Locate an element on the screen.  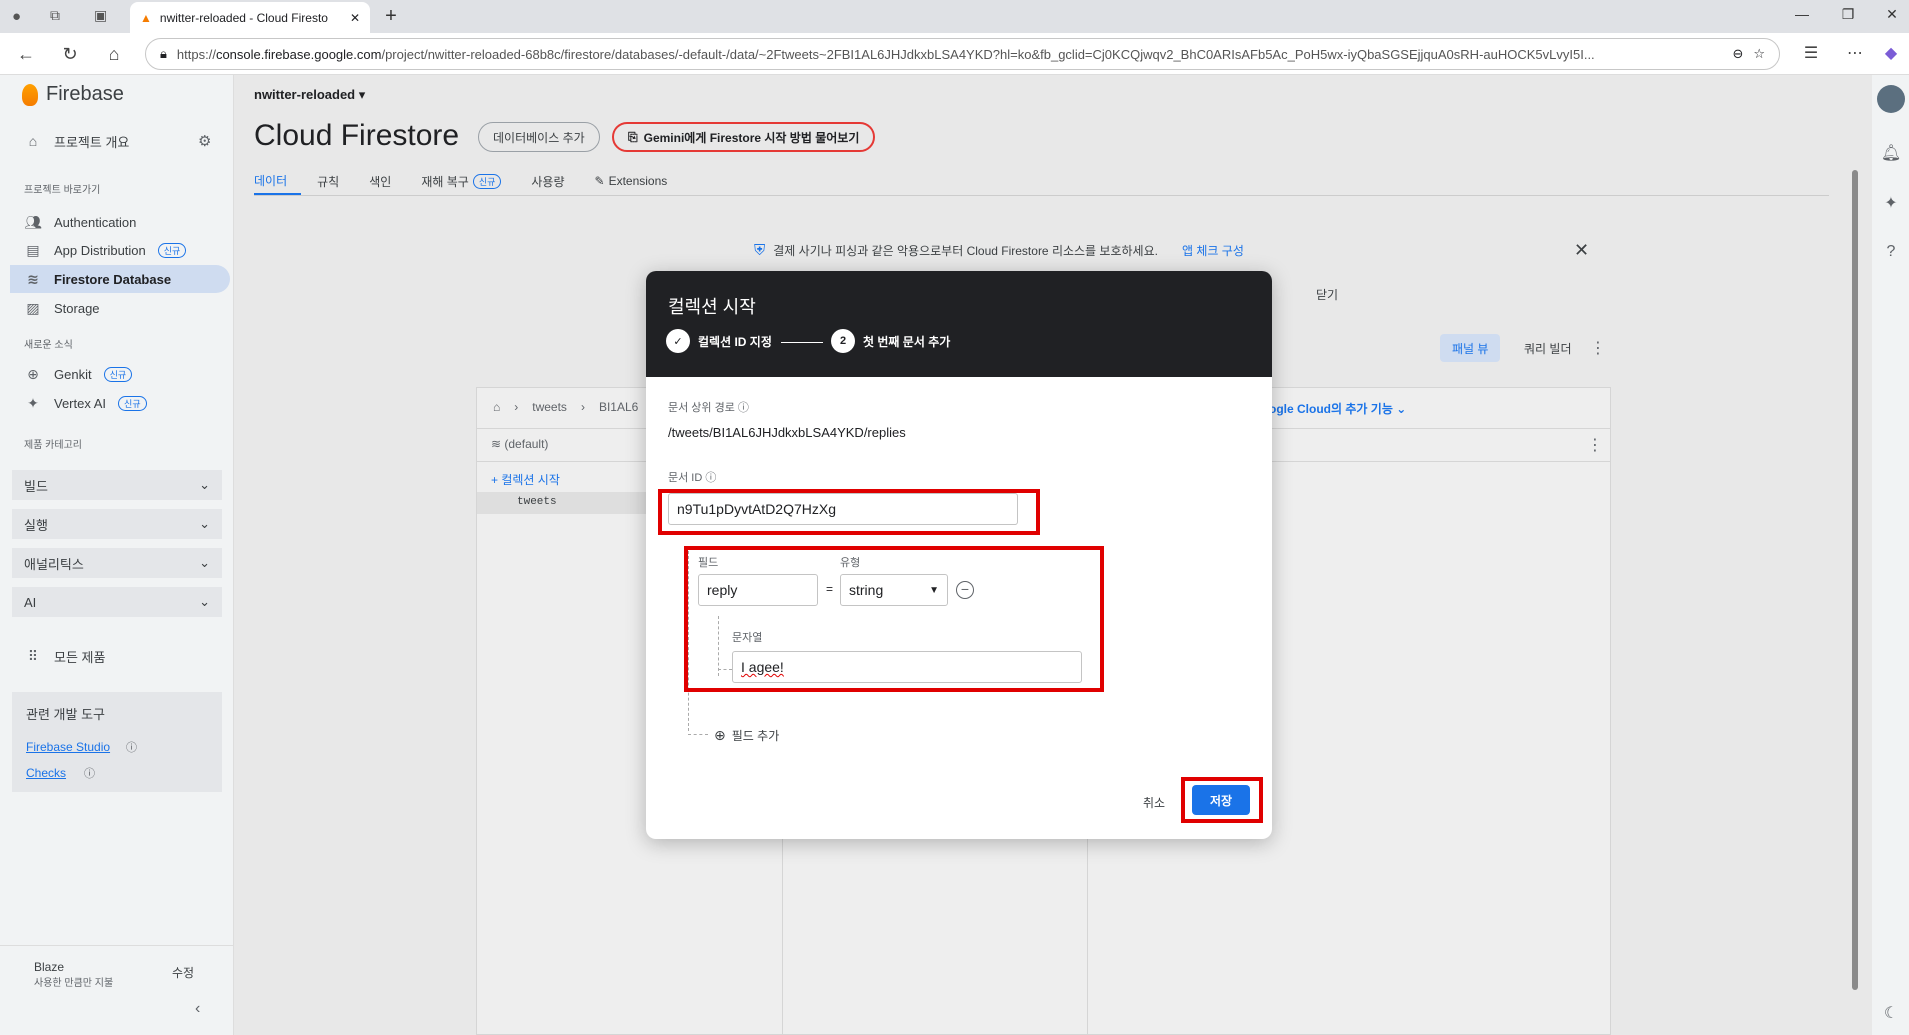
gemini-ask-button: ⎘ Gemini에게 Firestore 시작 방법 물어보기 is located at coordinates (744, 137).